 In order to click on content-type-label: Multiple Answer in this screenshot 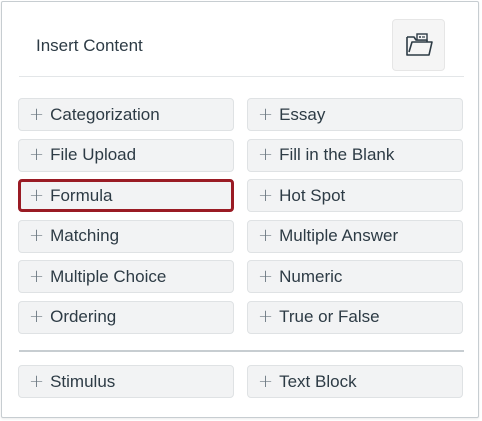, I will do `click(339, 235)`.